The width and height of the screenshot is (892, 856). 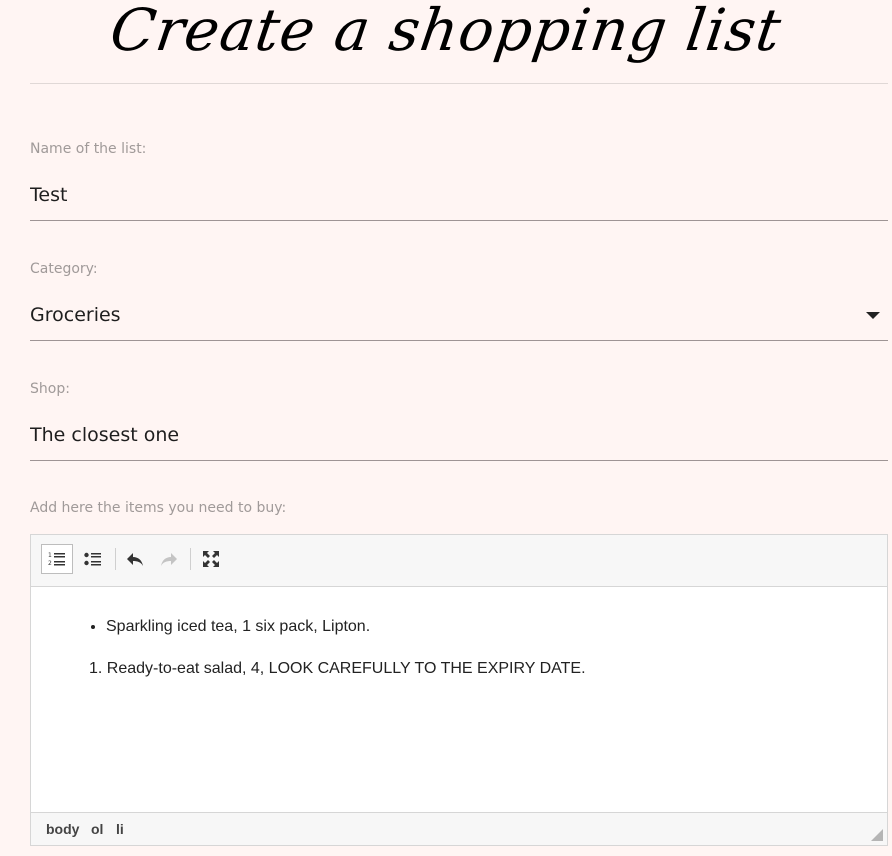 I want to click on bulleted-list: Sparkling iced tea, 1 six pack, Lipton., so click(x=238, y=627).